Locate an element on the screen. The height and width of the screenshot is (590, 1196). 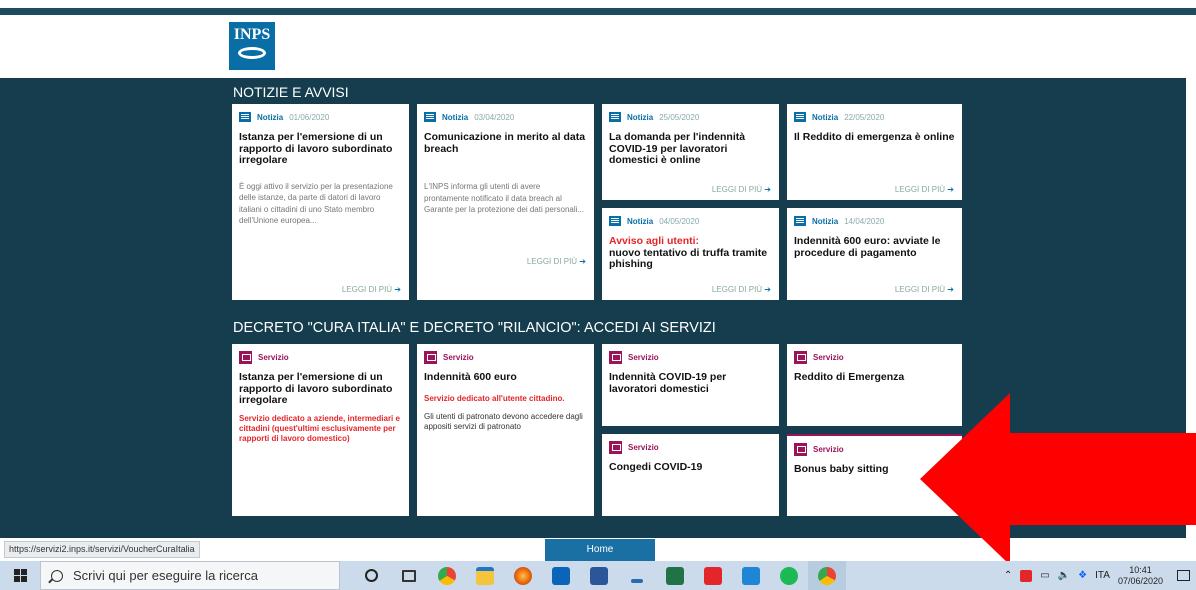
file-explorer-icon is located at coordinates (485, 575).